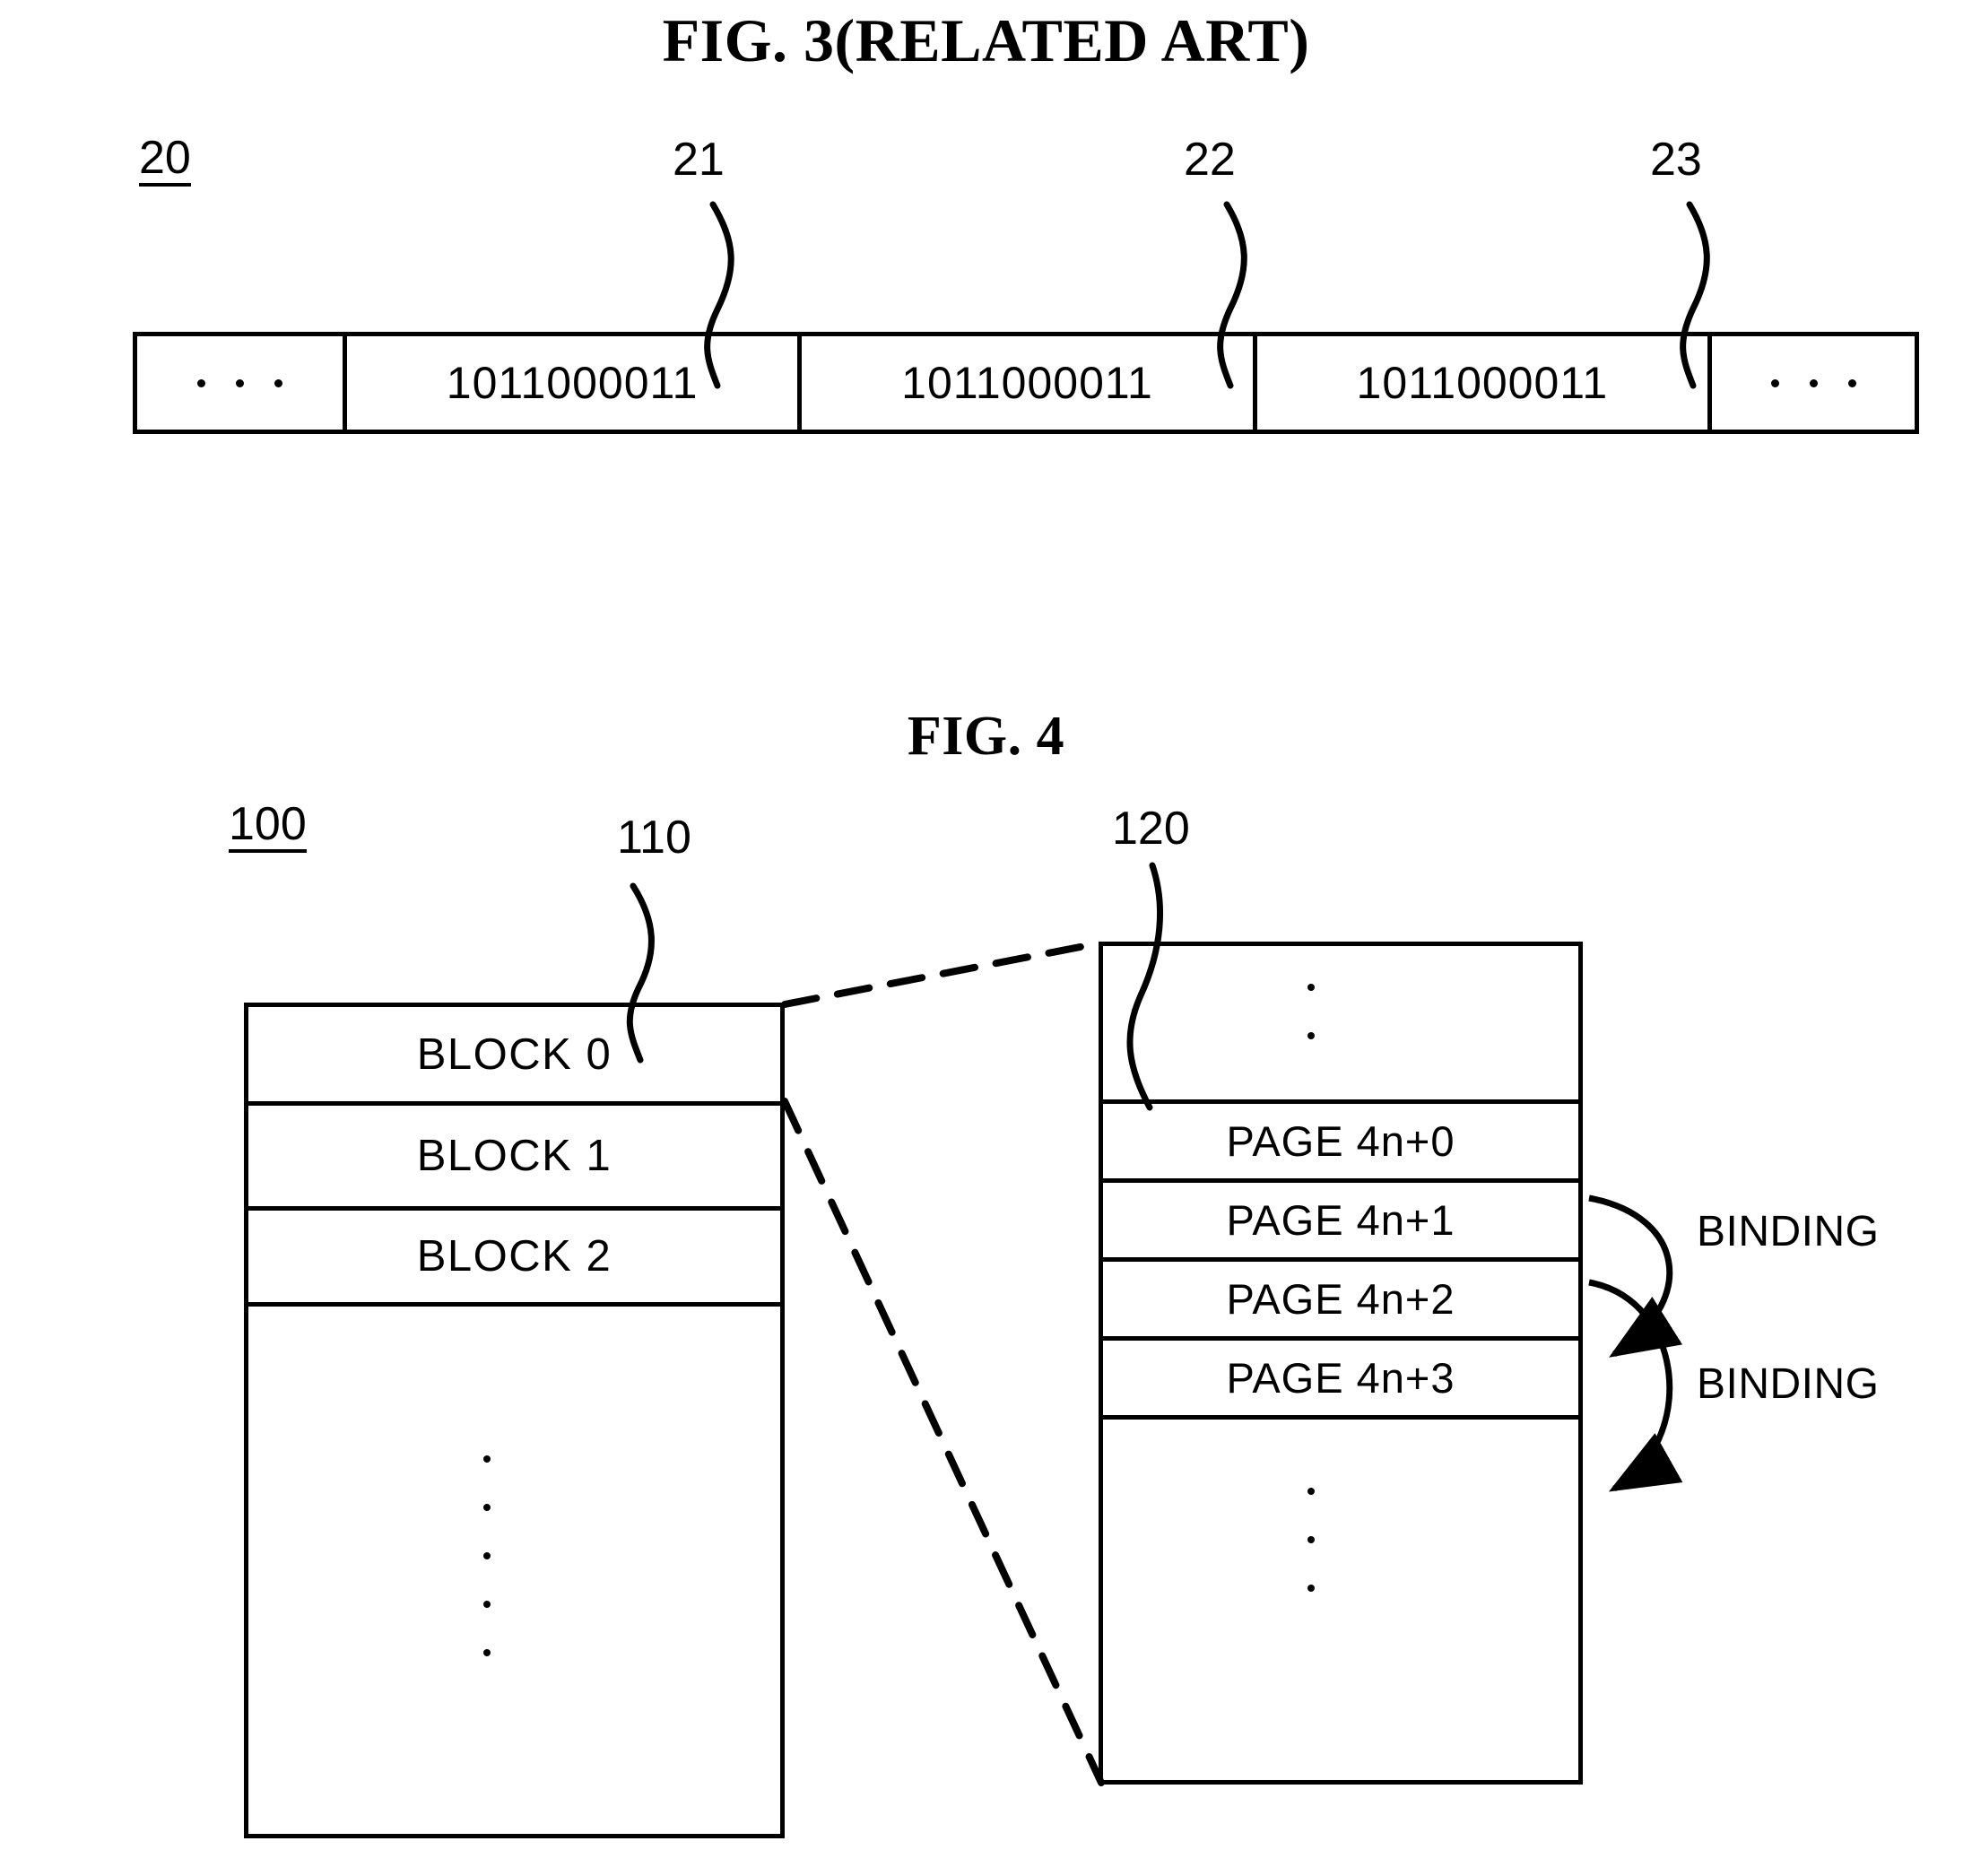 Image resolution: width=1972 pixels, height=1876 pixels. I want to click on memory-page-table: PAGE 4n+0 PAGE 4n+1 PAGE 4n+2 PAGE 4n+3, so click(1341, 1363).